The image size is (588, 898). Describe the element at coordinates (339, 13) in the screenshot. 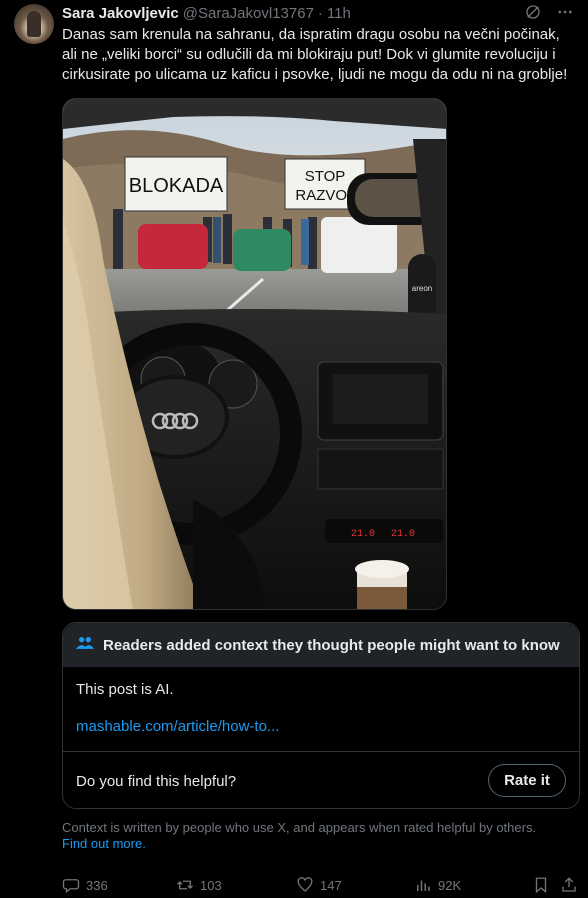

I see `timestamp: 11h` at that location.